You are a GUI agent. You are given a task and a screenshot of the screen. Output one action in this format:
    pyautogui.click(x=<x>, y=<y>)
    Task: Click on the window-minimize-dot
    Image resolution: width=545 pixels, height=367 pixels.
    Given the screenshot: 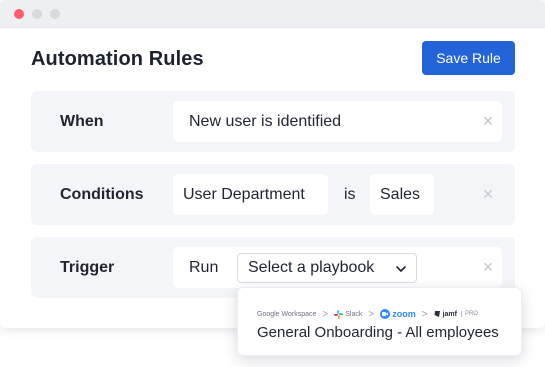 What is the action you would take?
    pyautogui.click(x=37, y=13)
    